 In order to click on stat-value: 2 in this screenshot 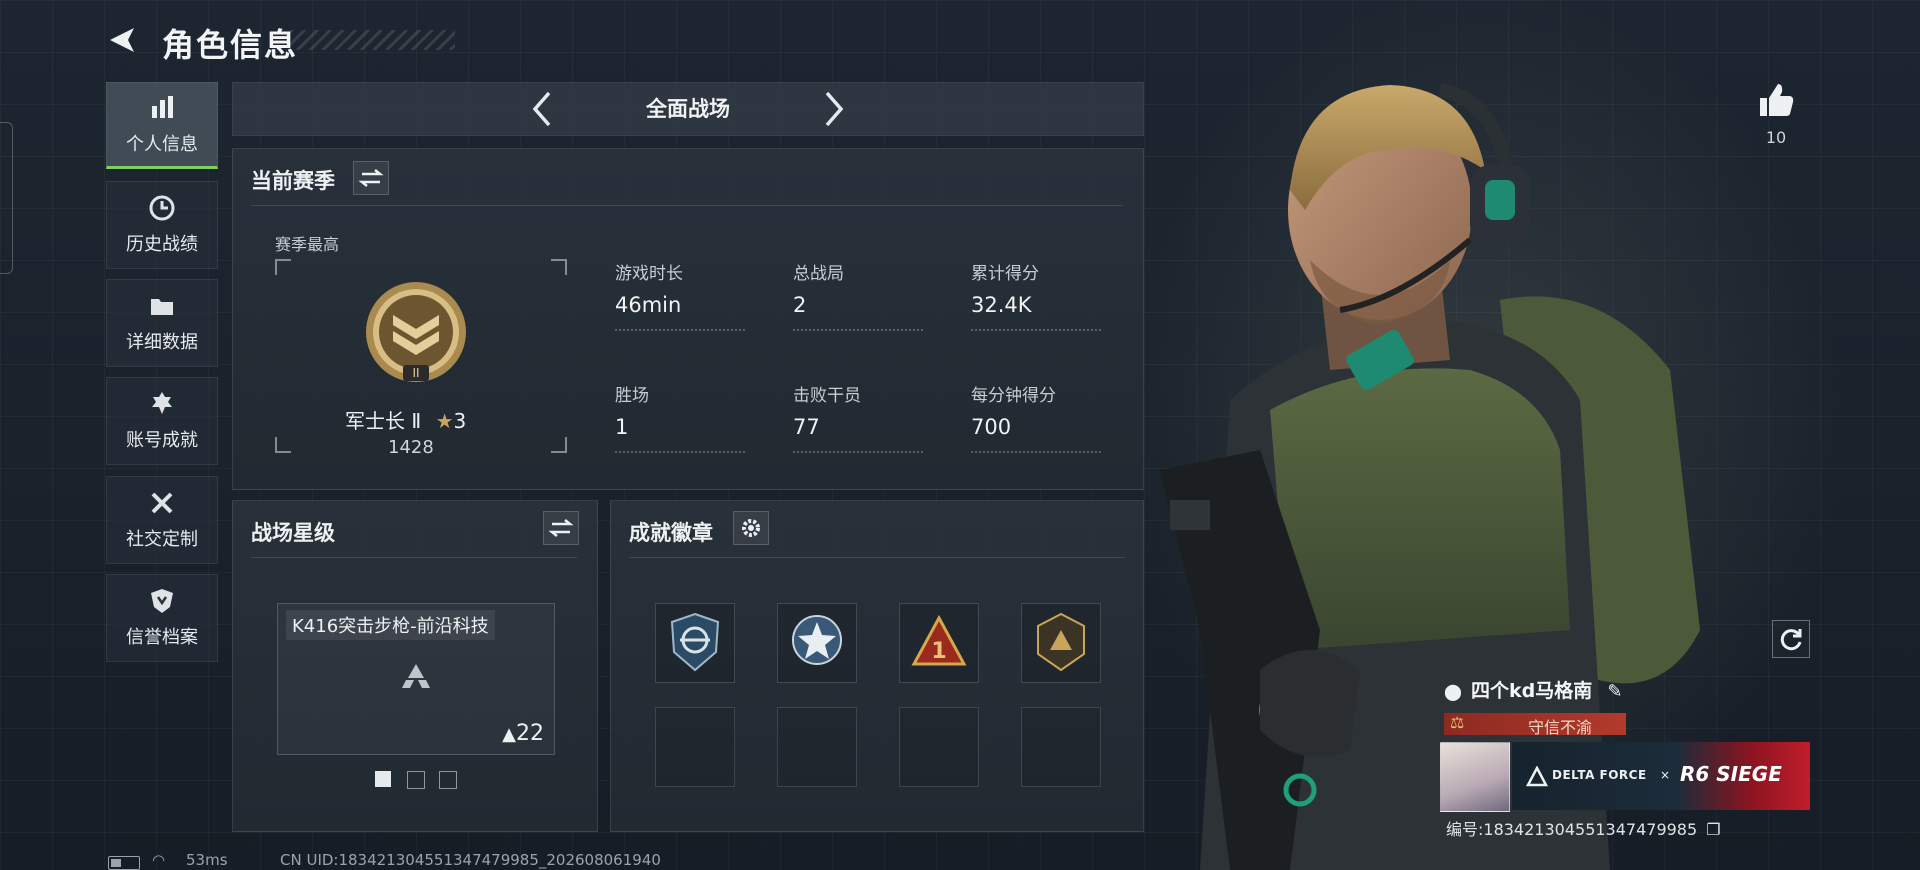, I will do `click(800, 305)`.